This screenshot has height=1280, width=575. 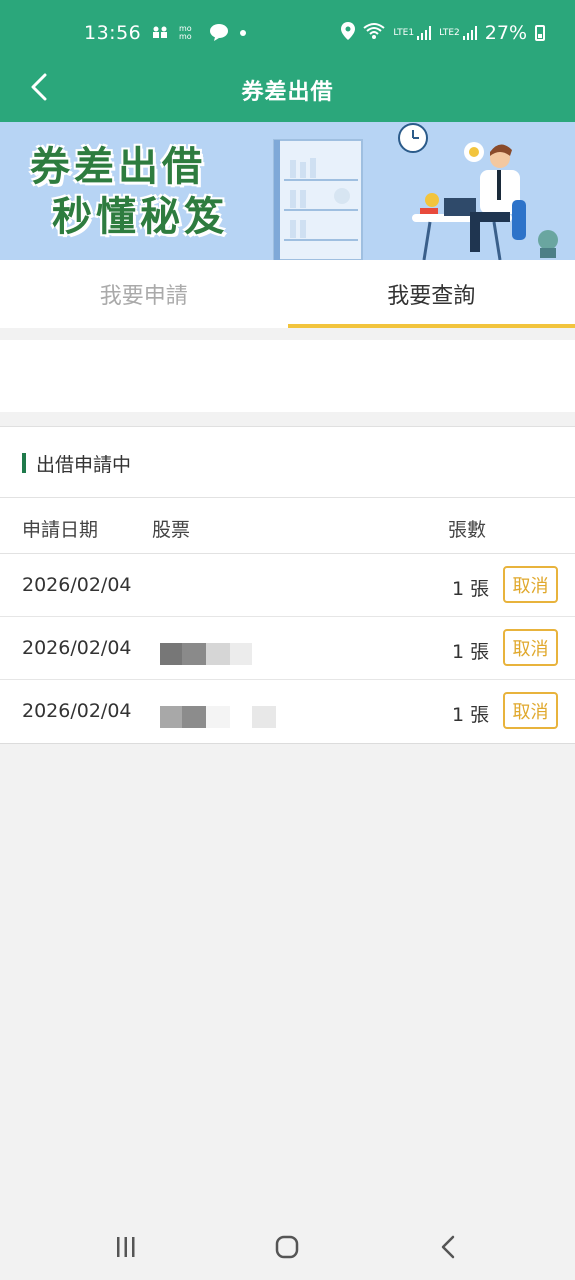 I want to click on back-arrow-icon, so click(x=448, y=1247).